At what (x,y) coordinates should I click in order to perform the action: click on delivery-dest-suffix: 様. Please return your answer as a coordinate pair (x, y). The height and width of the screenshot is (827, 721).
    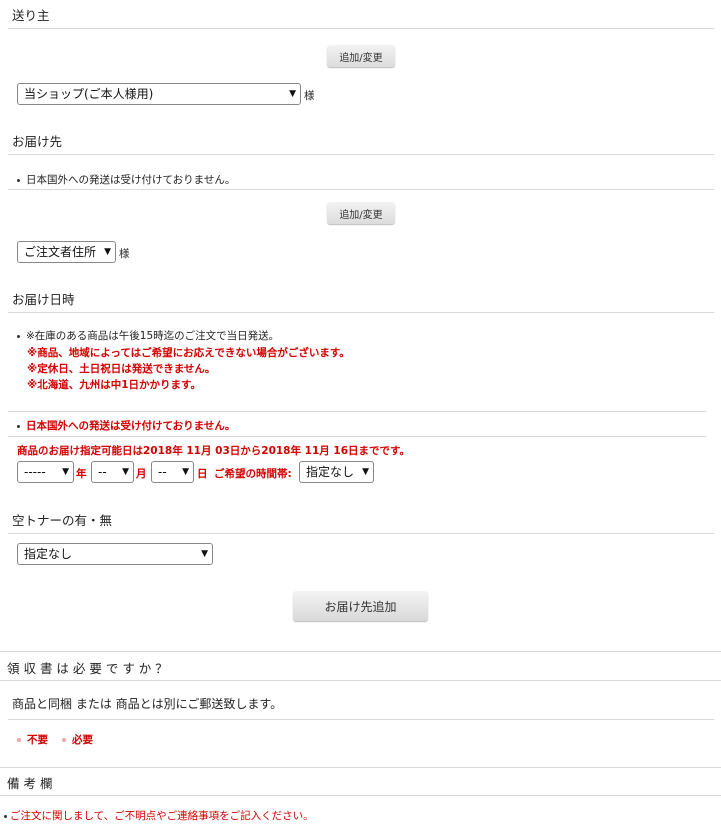
    Looking at the image, I should click on (124, 254).